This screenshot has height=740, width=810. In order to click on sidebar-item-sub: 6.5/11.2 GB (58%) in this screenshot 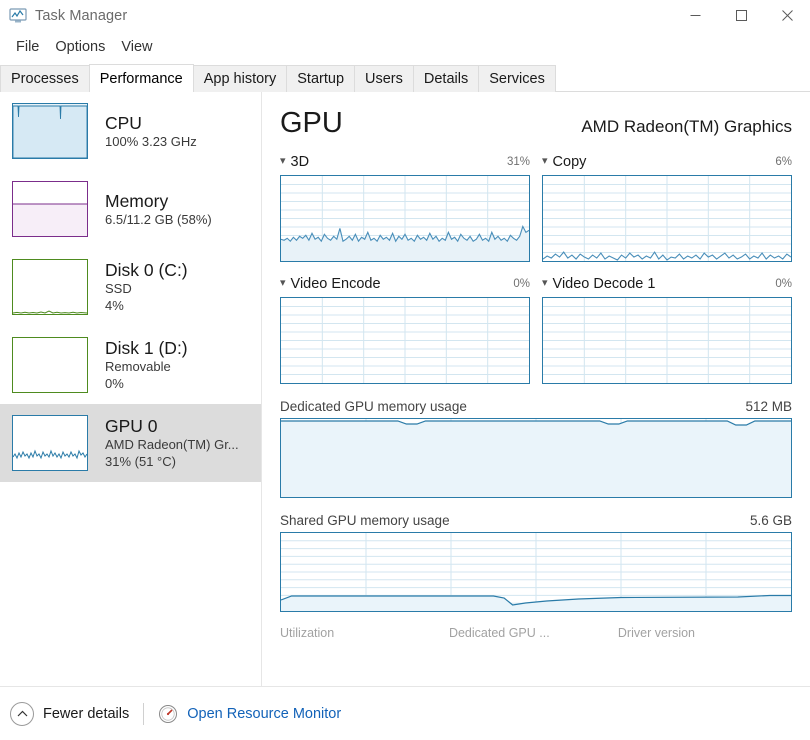, I will do `click(158, 219)`.